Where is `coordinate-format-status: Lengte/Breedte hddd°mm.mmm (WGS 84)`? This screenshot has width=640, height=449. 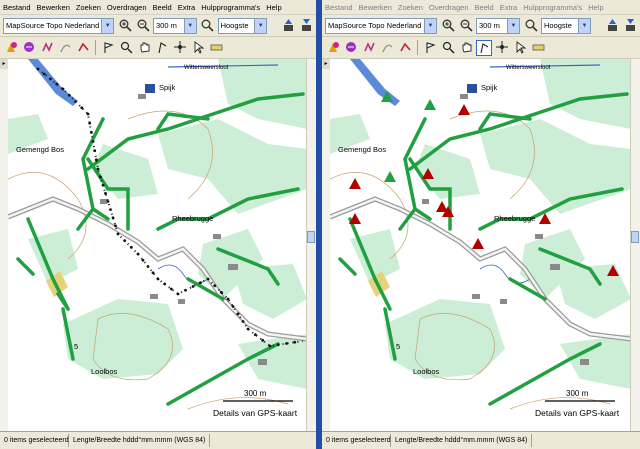
coordinate-format-status: Lengte/Breedte hddd°mm.mmm (WGS 84) is located at coordinates (140, 440).